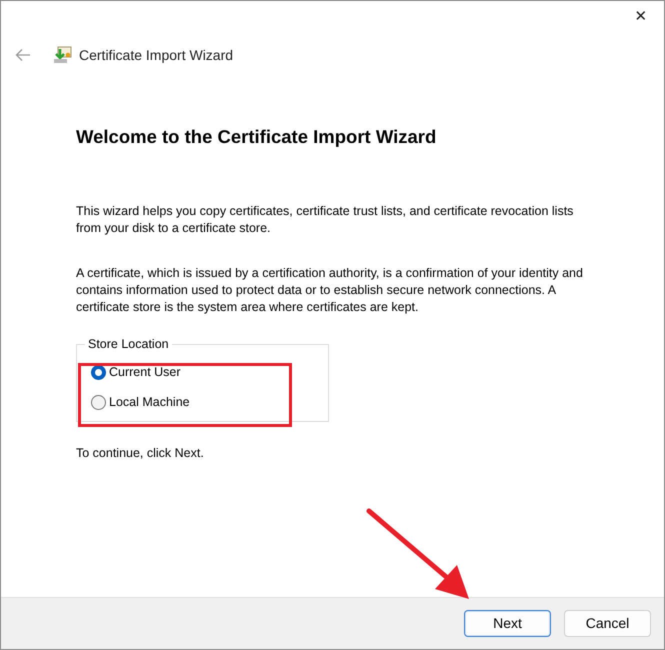 The image size is (665, 650). I want to click on description-text: This wizard helps you copy certificates, certificate trust lists, and certificate revocation lists from your disk to a certificate store., so click(325, 219).